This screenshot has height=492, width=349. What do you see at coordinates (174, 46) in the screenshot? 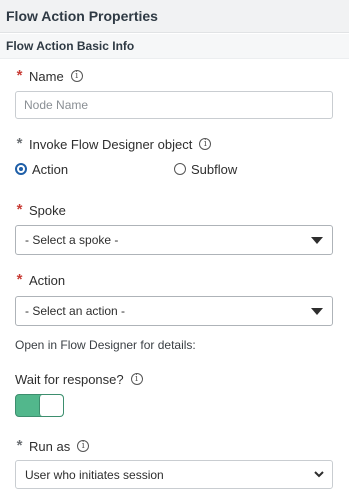
I see `section-header: Flow Action Basic Info` at bounding box center [174, 46].